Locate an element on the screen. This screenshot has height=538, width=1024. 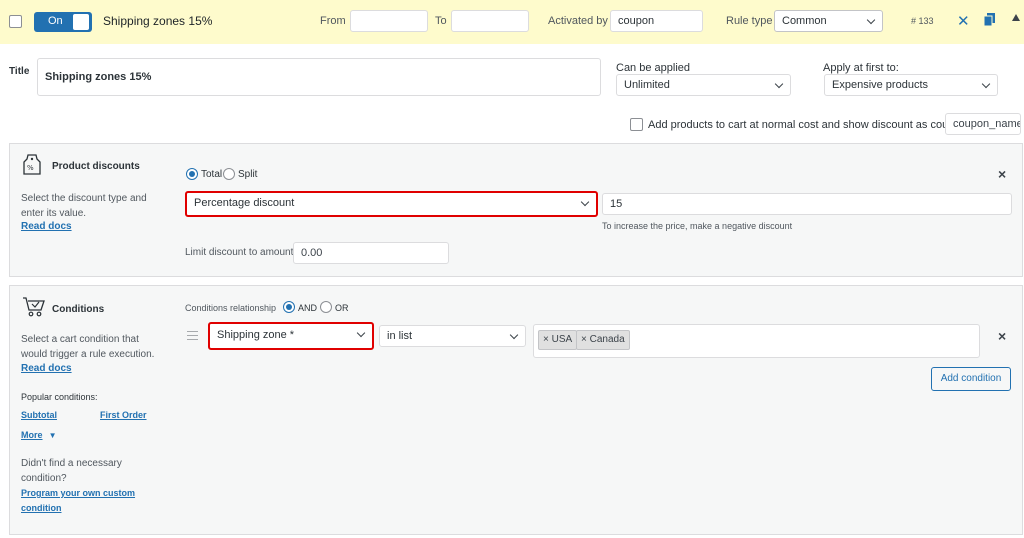
tag-canada: × Canada is located at coordinates (603, 340).